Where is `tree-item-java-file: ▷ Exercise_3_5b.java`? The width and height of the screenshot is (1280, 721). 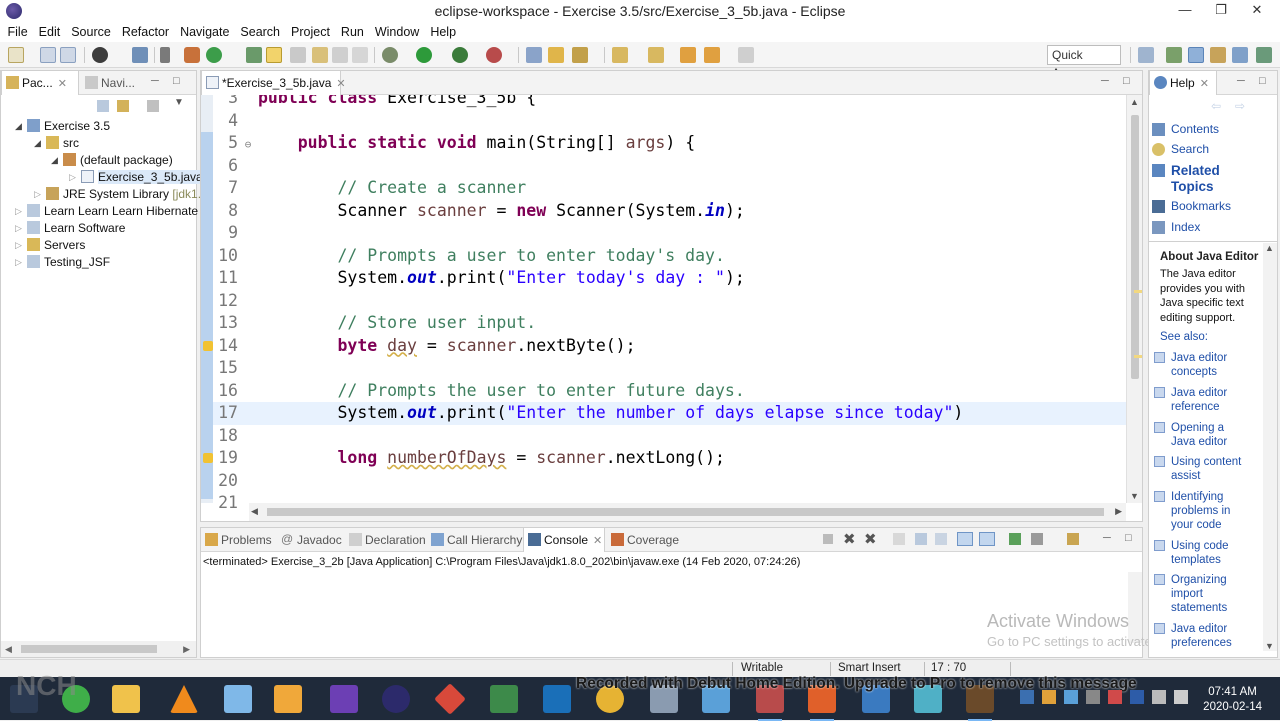
tree-item-java-file: ▷ Exercise_3_5b.java is located at coordinates (136, 177).